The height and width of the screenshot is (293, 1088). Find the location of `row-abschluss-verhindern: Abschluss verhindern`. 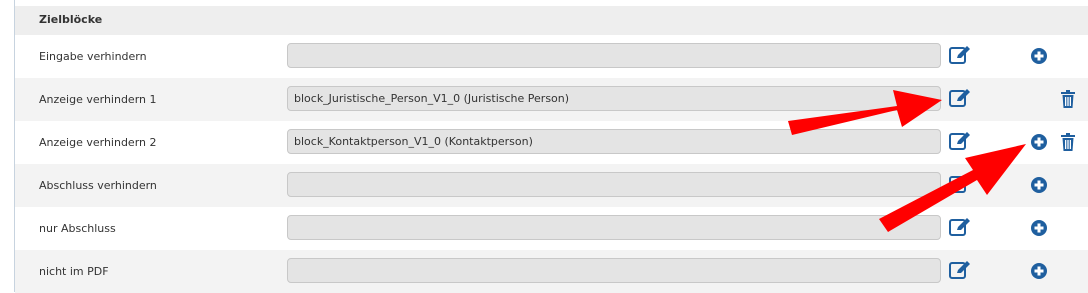

row-abschluss-verhindern: Abschluss verhindern is located at coordinates (551, 185).